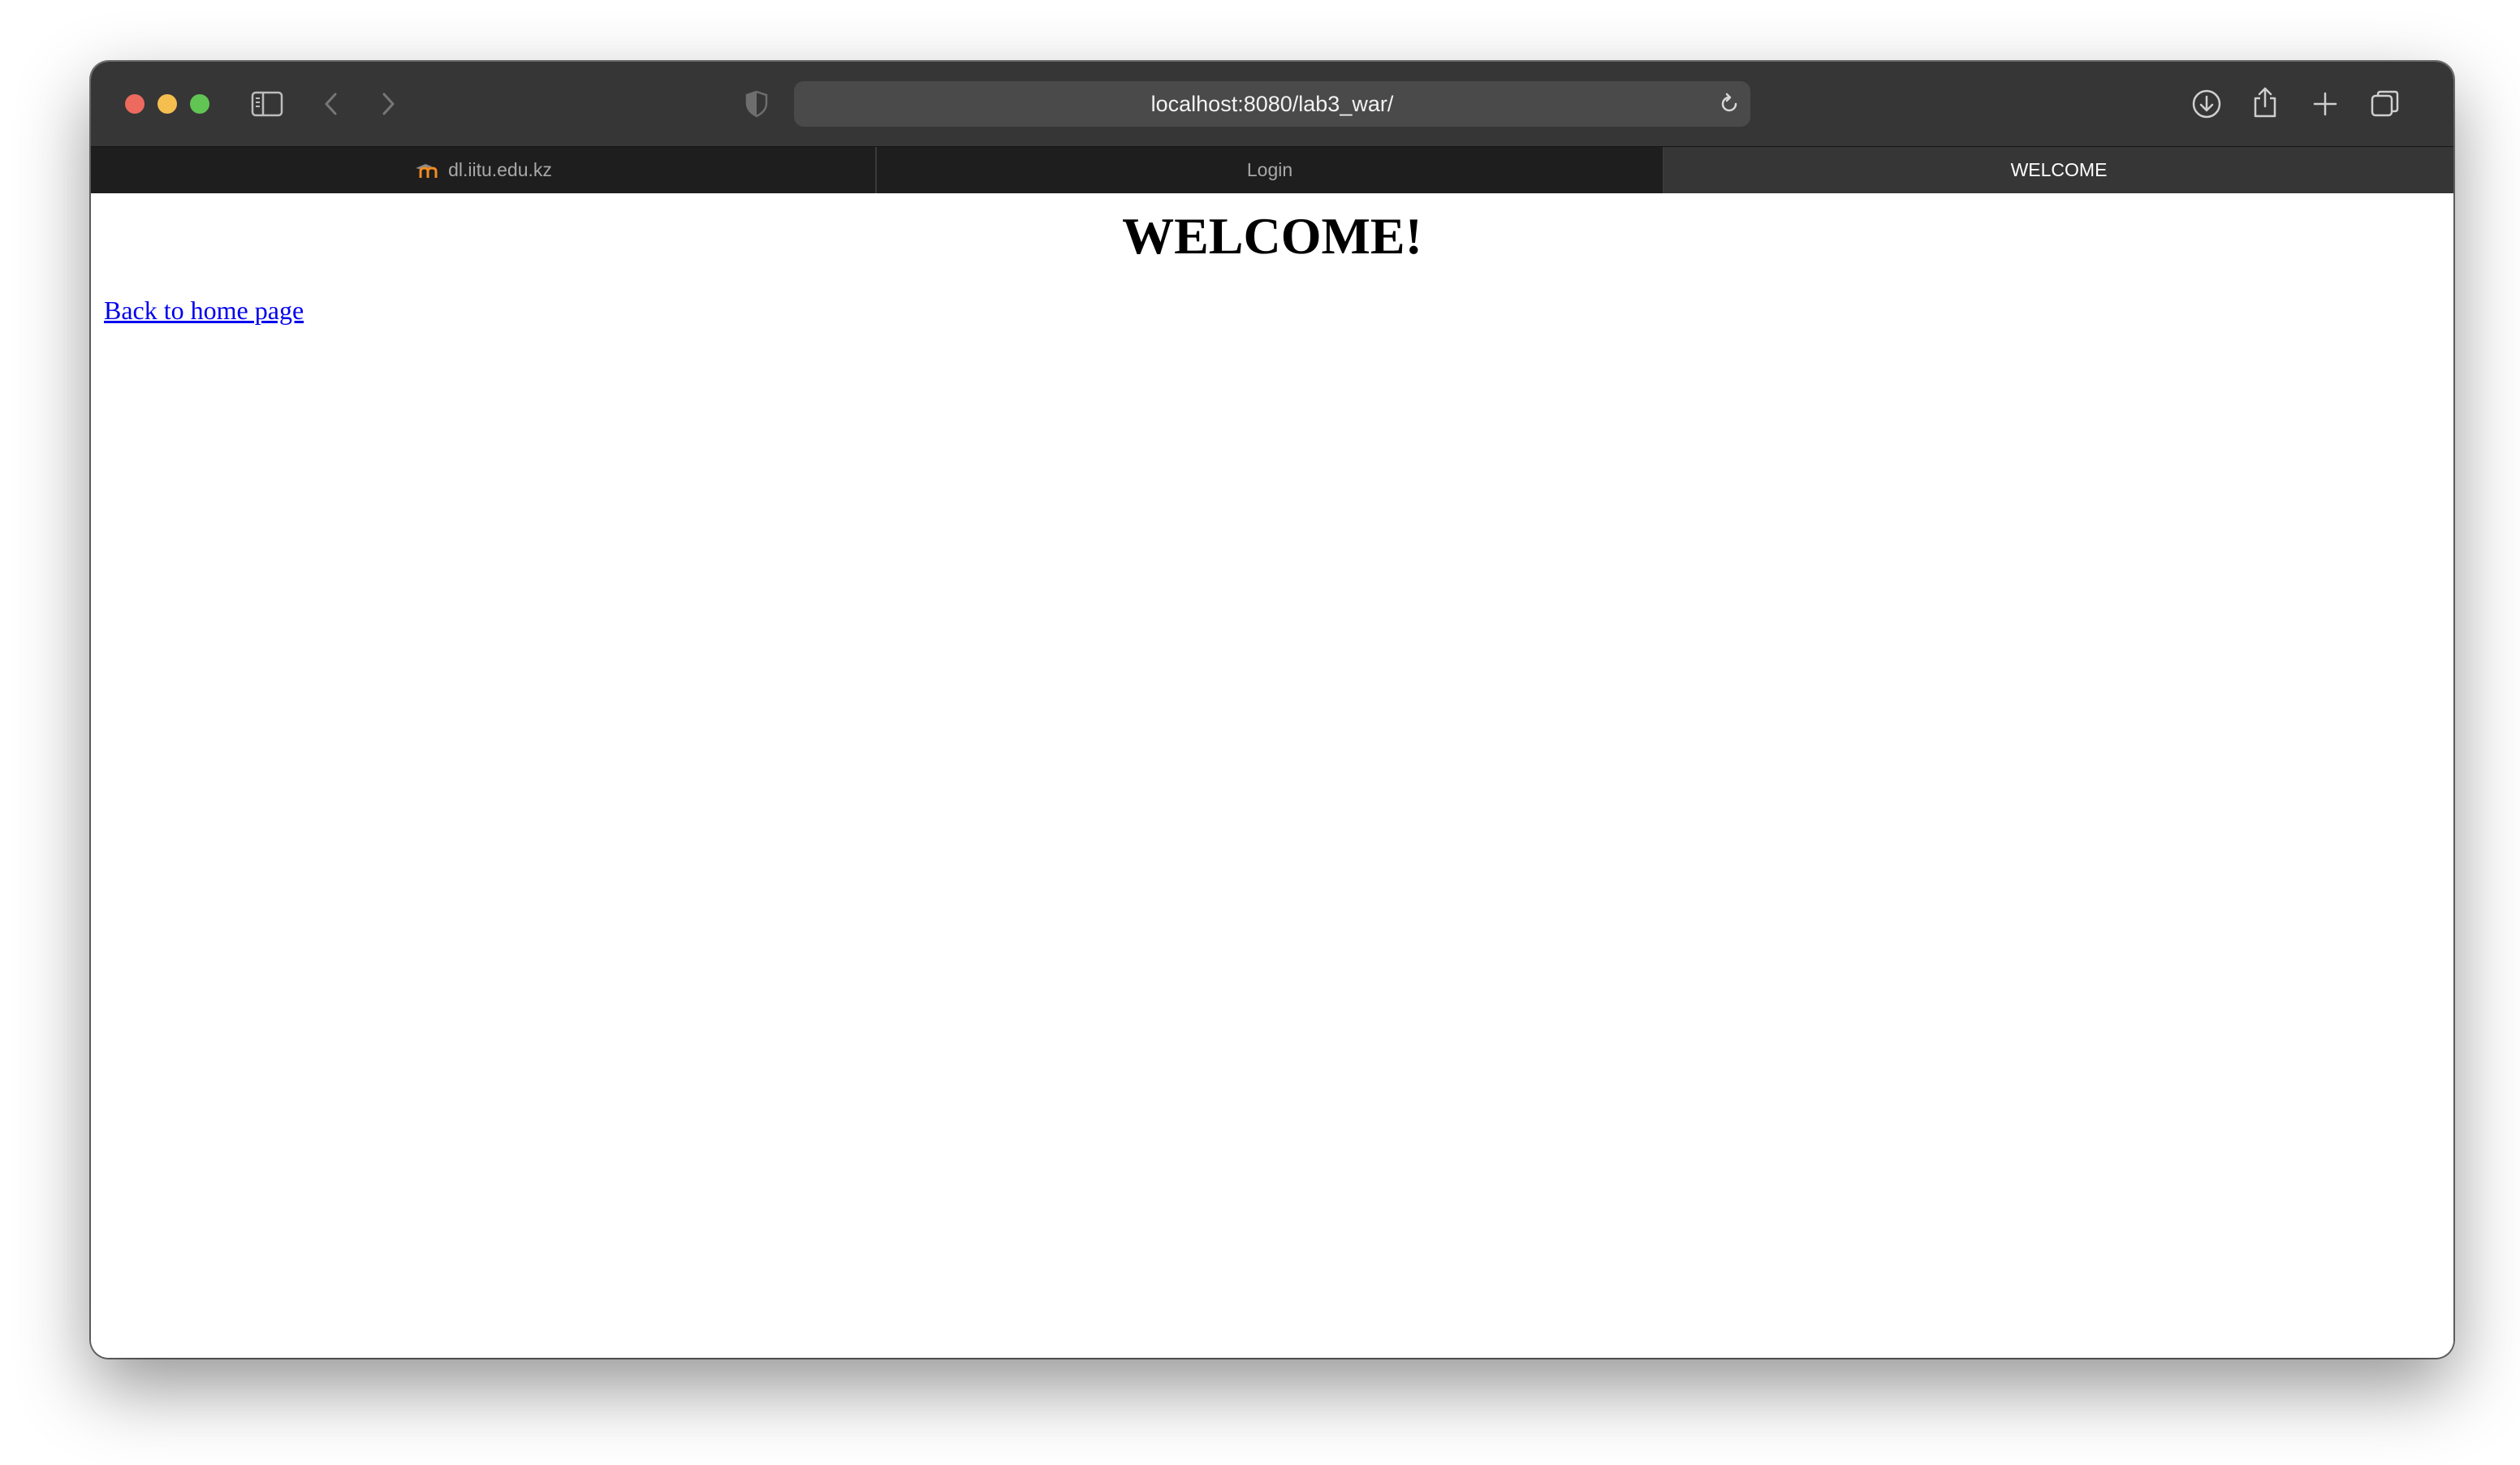 The height and width of the screenshot is (1465, 2520). Describe the element at coordinates (756, 104) in the screenshot. I see `privacy-shield-icon` at that location.